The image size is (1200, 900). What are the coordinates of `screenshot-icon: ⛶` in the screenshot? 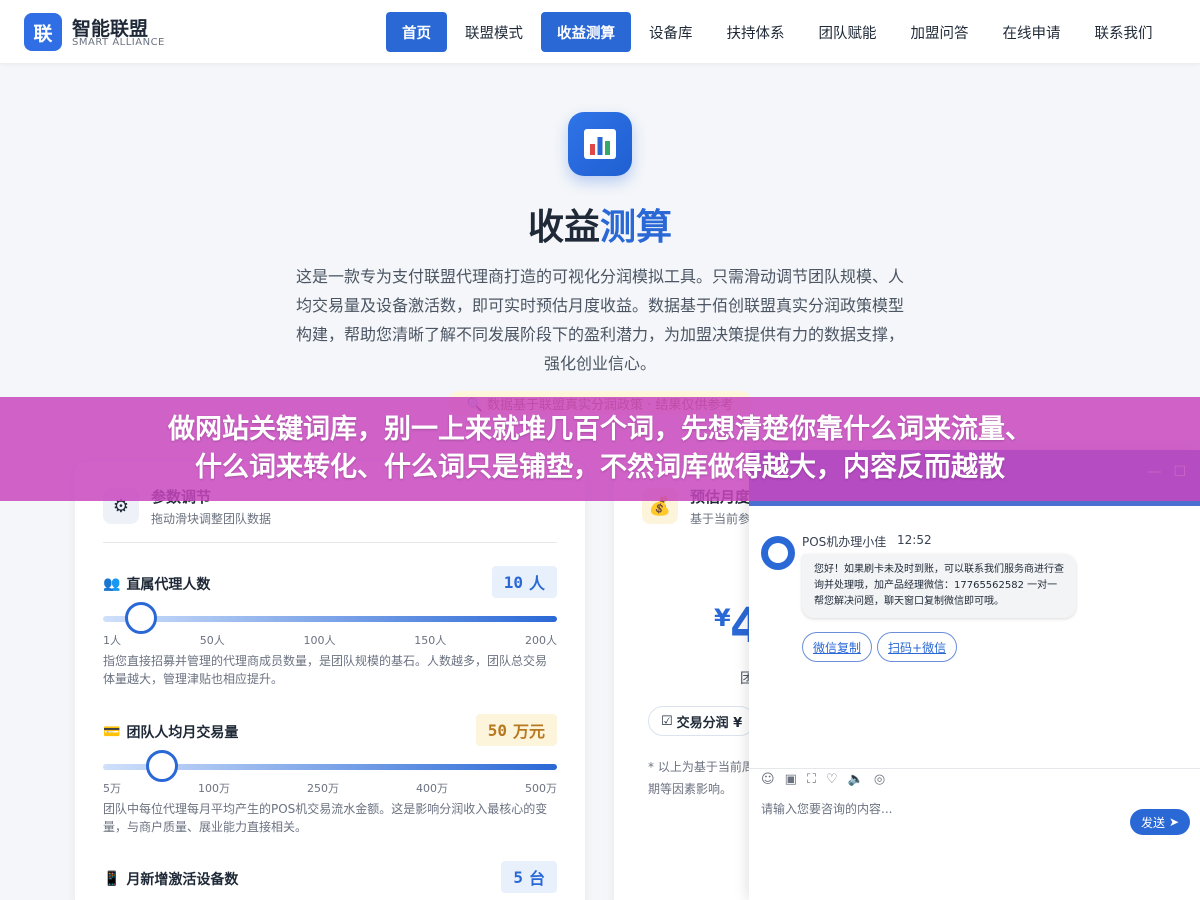 It's located at (811, 779).